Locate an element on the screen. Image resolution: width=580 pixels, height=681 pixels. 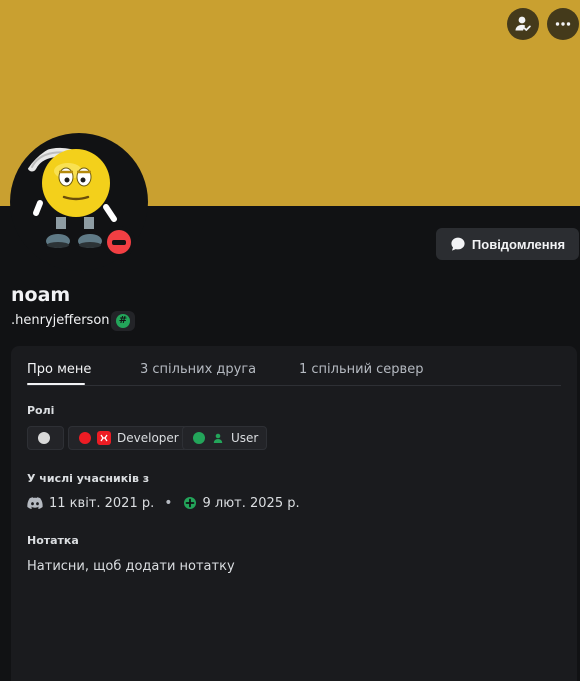
discord-join-date: 11 квіт. 2021 р. is located at coordinates (102, 503).